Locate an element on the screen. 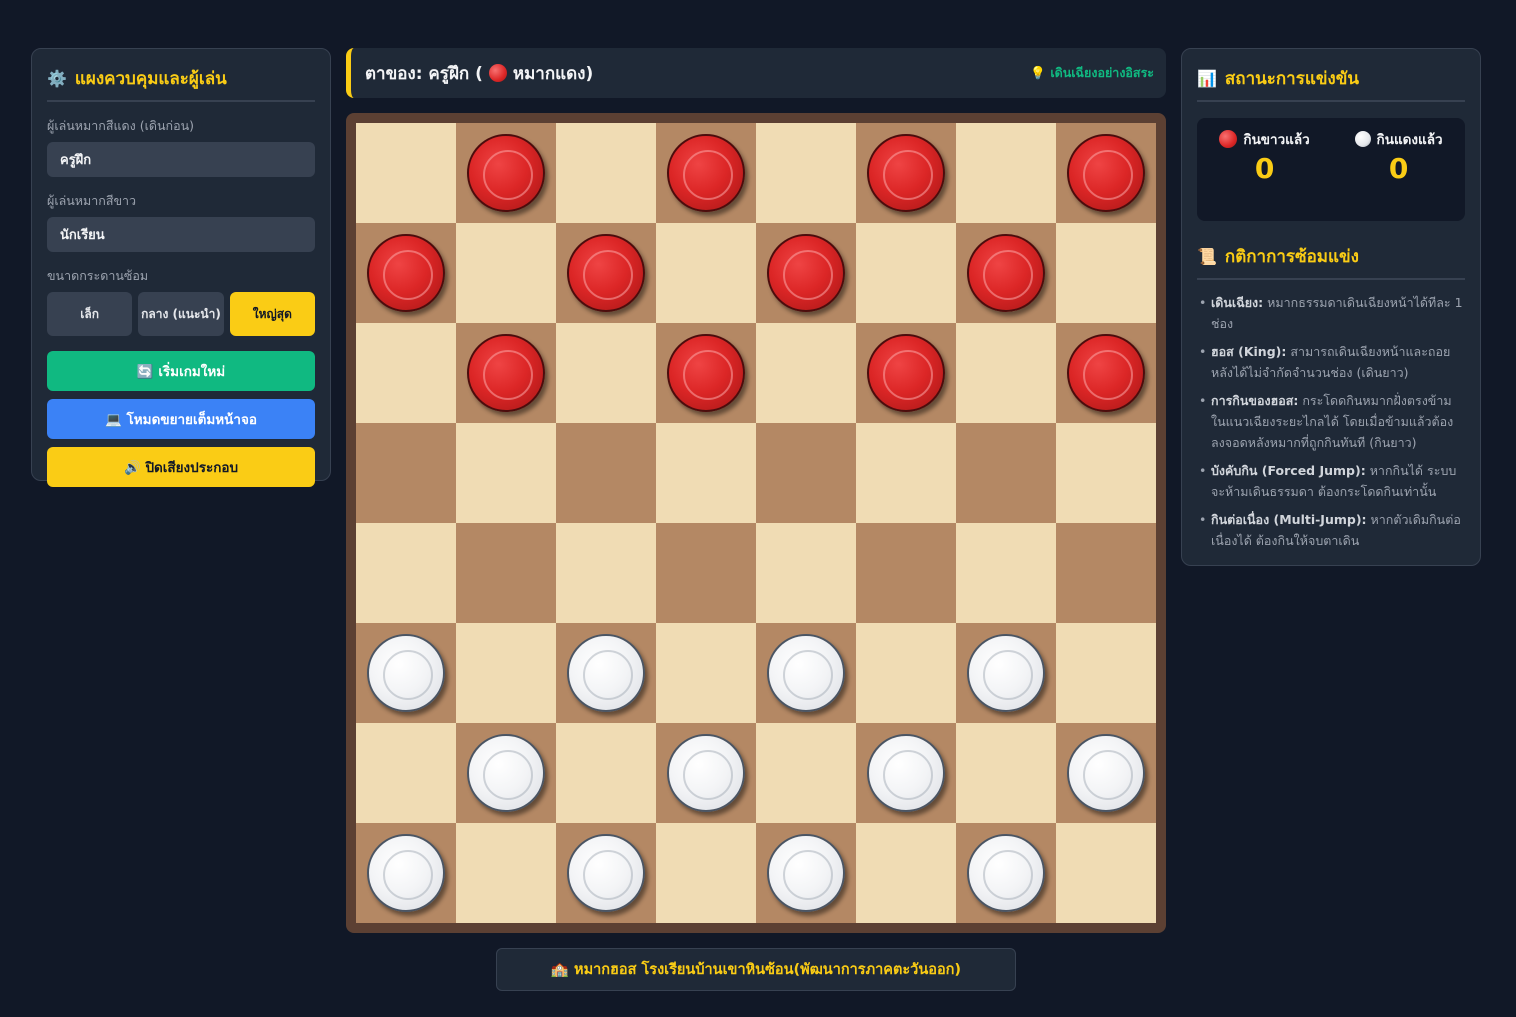 The width and height of the screenshot is (1516, 1017). scroll-icon: 📜 is located at coordinates (1207, 256).